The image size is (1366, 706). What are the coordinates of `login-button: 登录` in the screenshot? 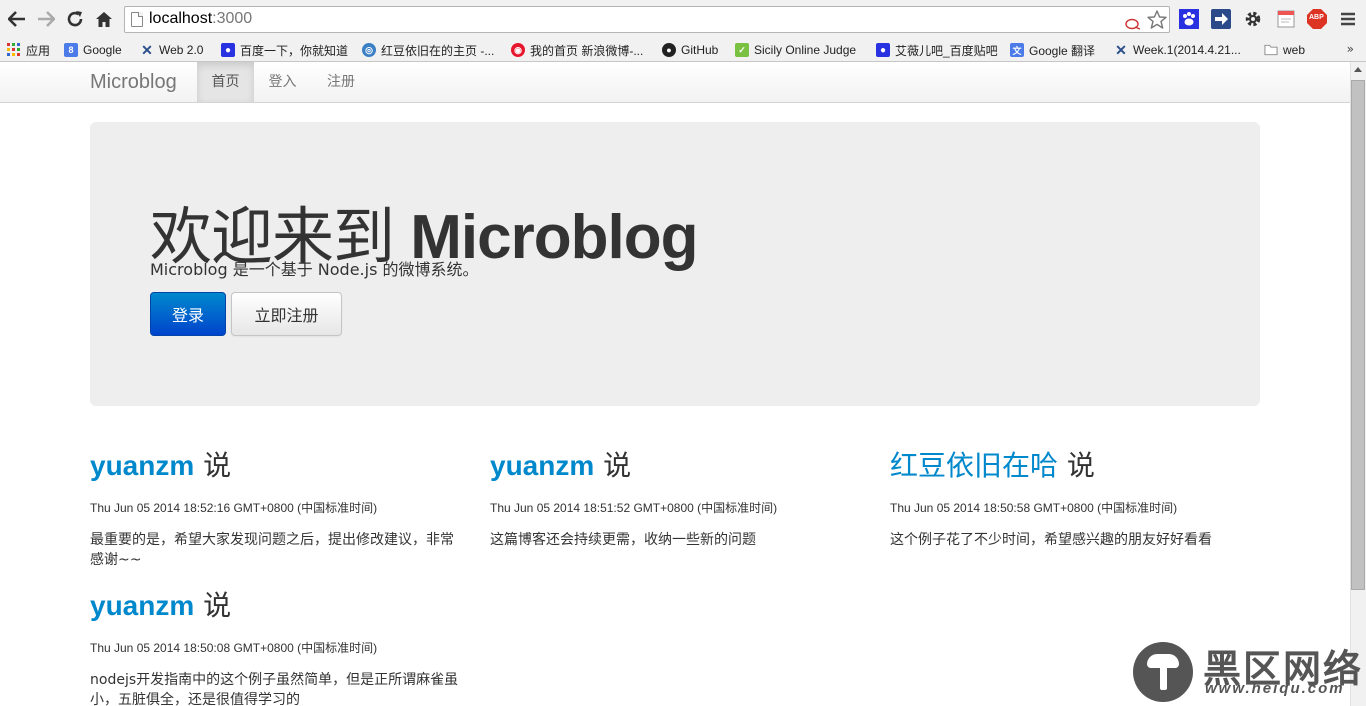 It's located at (188, 314).